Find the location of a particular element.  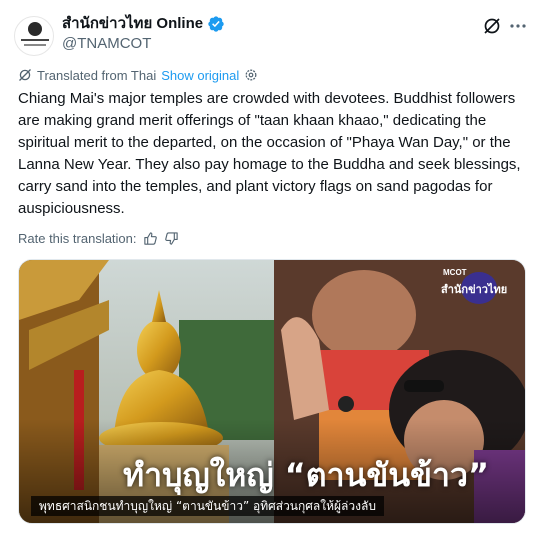

rate-translation: Rate this translation: is located at coordinates (98, 238).